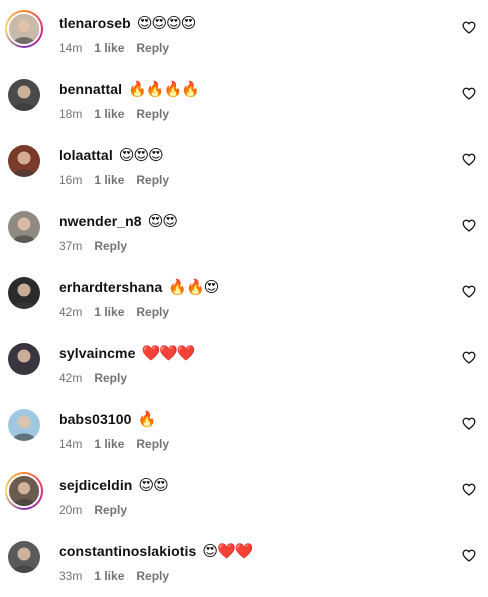  Describe the element at coordinates (110, 287) in the screenshot. I see `comment-username: erhardtershana` at that location.